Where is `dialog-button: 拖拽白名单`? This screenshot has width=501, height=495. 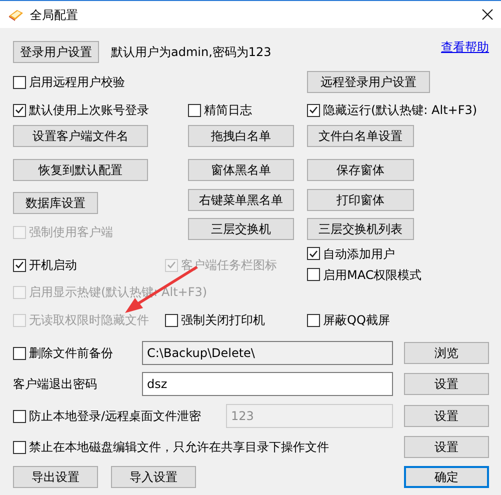 dialog-button: 拖拽白名单 is located at coordinates (241, 136).